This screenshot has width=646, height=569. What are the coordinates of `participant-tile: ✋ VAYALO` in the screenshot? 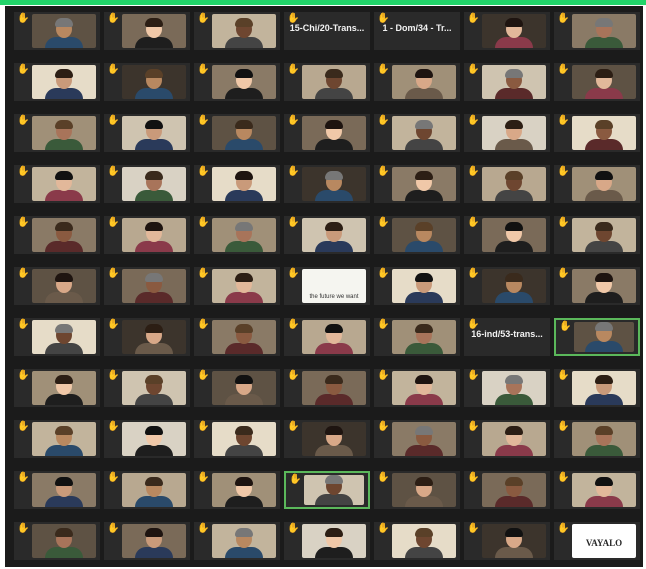 It's located at (597, 541).